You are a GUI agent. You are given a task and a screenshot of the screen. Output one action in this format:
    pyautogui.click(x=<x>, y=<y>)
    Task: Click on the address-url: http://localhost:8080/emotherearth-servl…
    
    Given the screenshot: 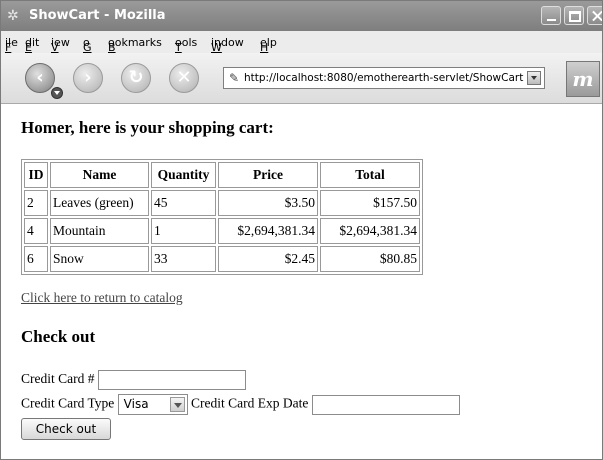 What is the action you would take?
    pyautogui.click(x=384, y=78)
    